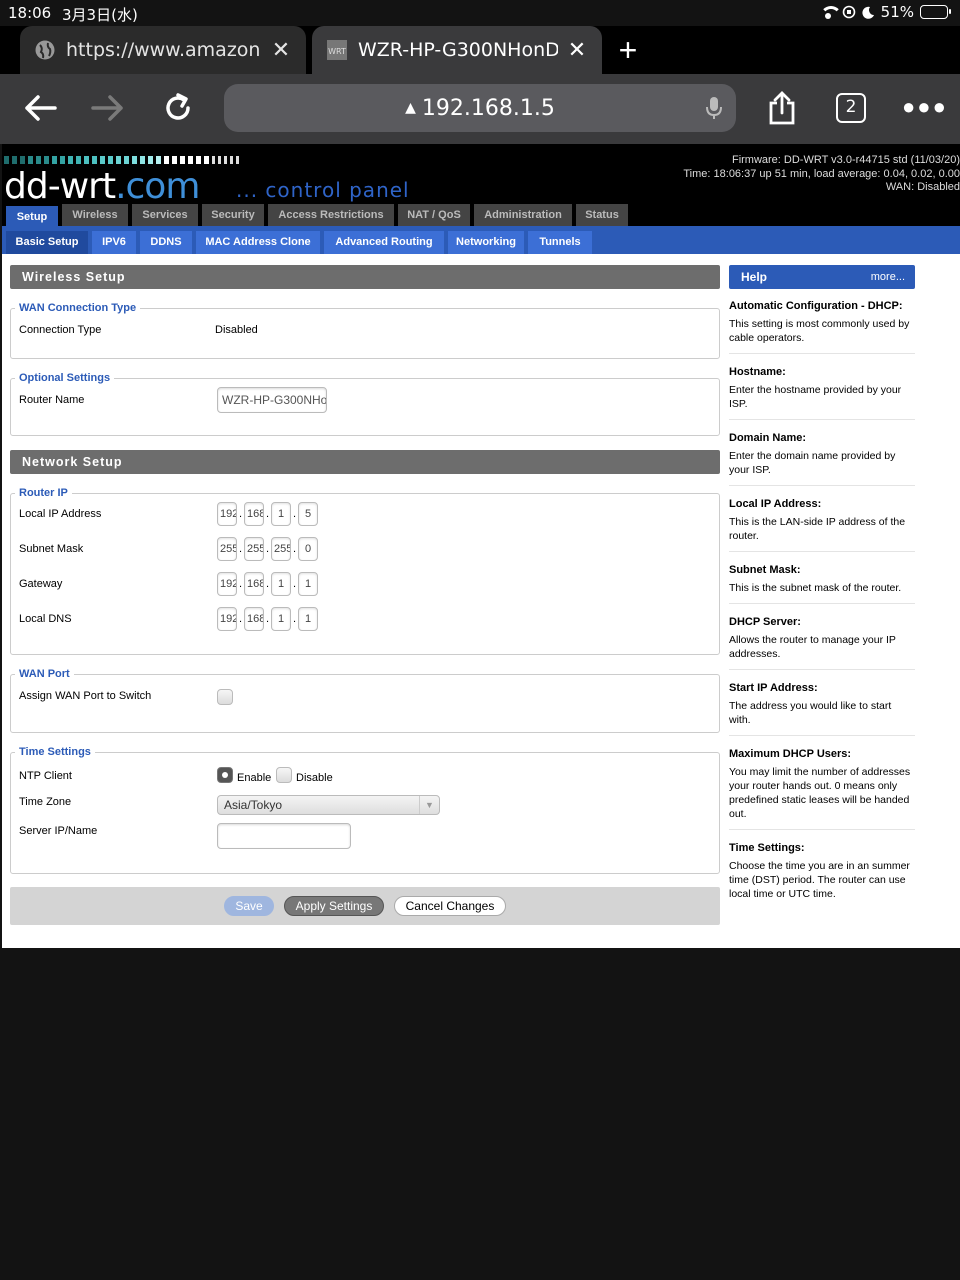 The height and width of the screenshot is (1280, 960). I want to click on time-zone-label: Time Zone, so click(45, 802).